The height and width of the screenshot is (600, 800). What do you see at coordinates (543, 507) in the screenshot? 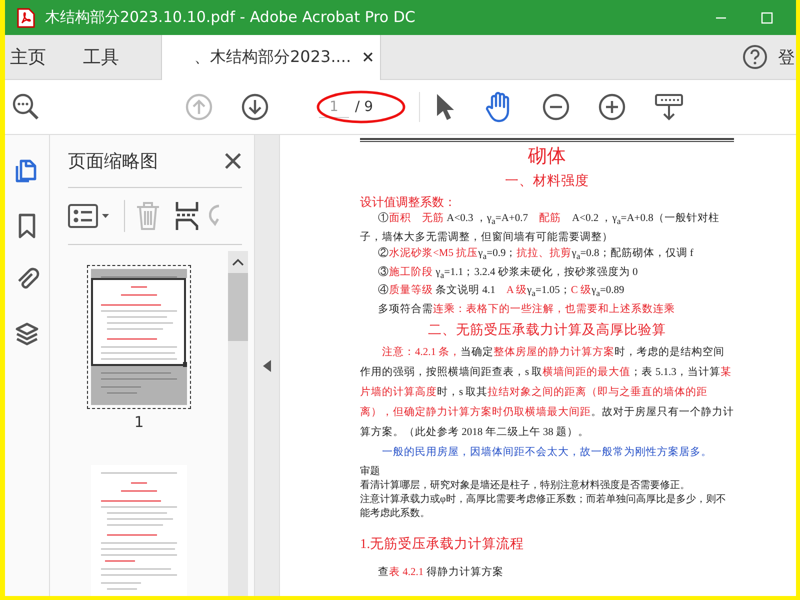
I see `text-line: 注意计算承载力或φ时，高厚比需要考虑修正系数；而若单独问高厚比是多少，则不能考虑此系数。` at bounding box center [543, 507].